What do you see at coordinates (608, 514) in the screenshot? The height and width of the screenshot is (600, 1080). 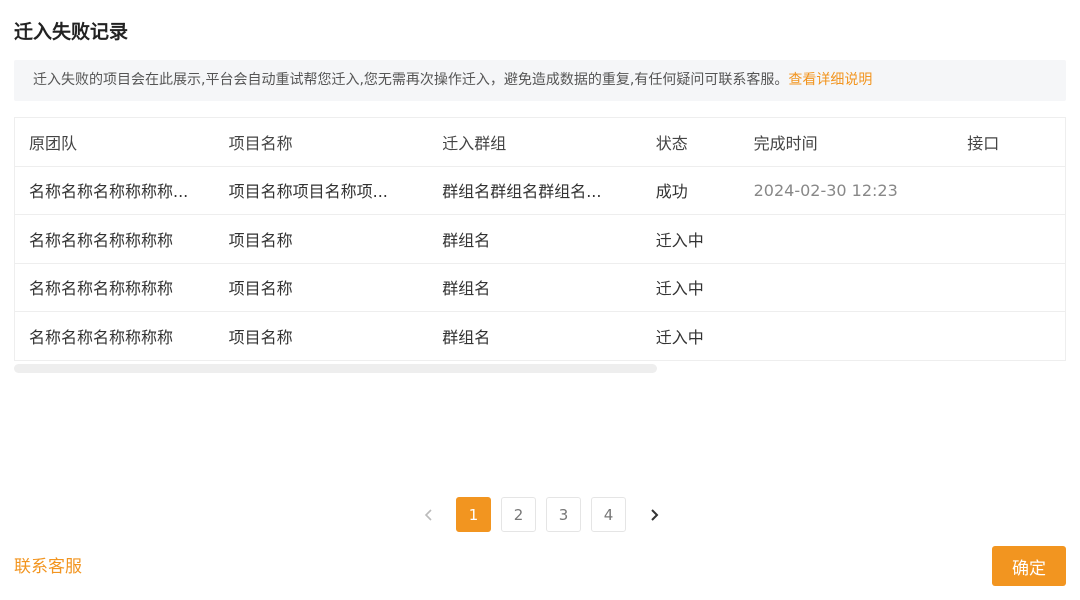 I see `page-button-4: 4` at bounding box center [608, 514].